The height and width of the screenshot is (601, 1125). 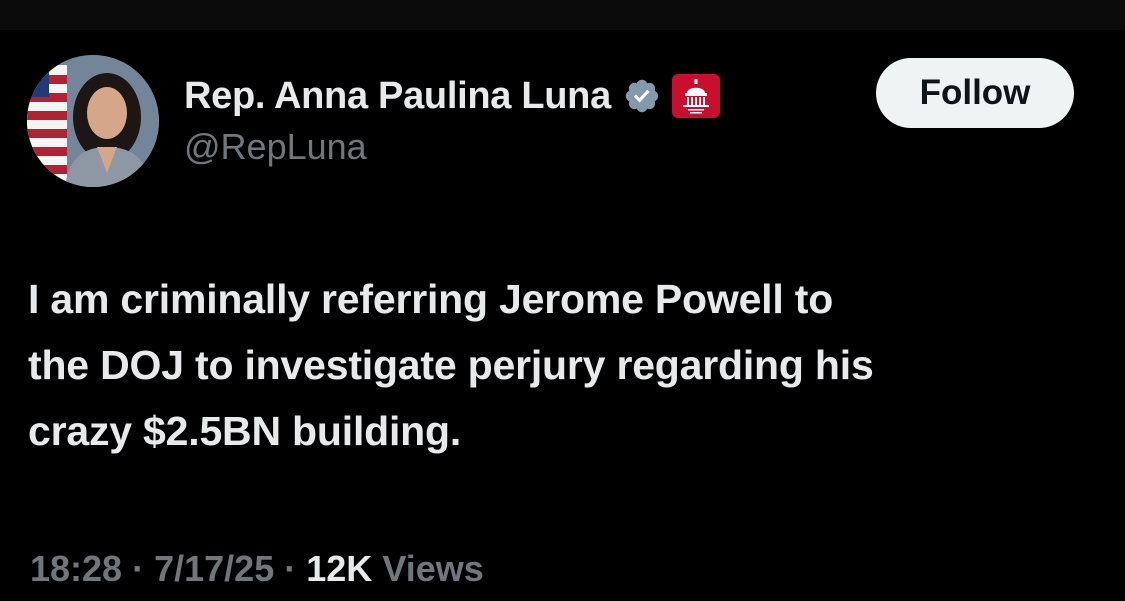 I want to click on author-name-row: Rep. Anna Paulina Luna, so click(x=452, y=96).